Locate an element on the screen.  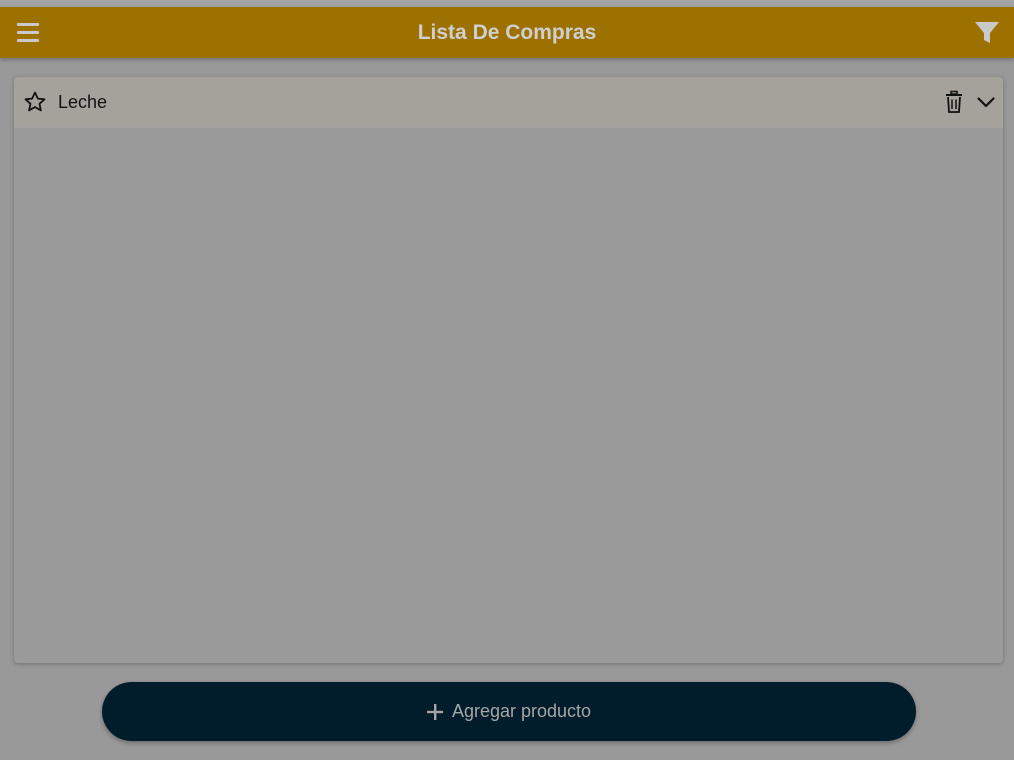
trash-icon is located at coordinates (954, 101).